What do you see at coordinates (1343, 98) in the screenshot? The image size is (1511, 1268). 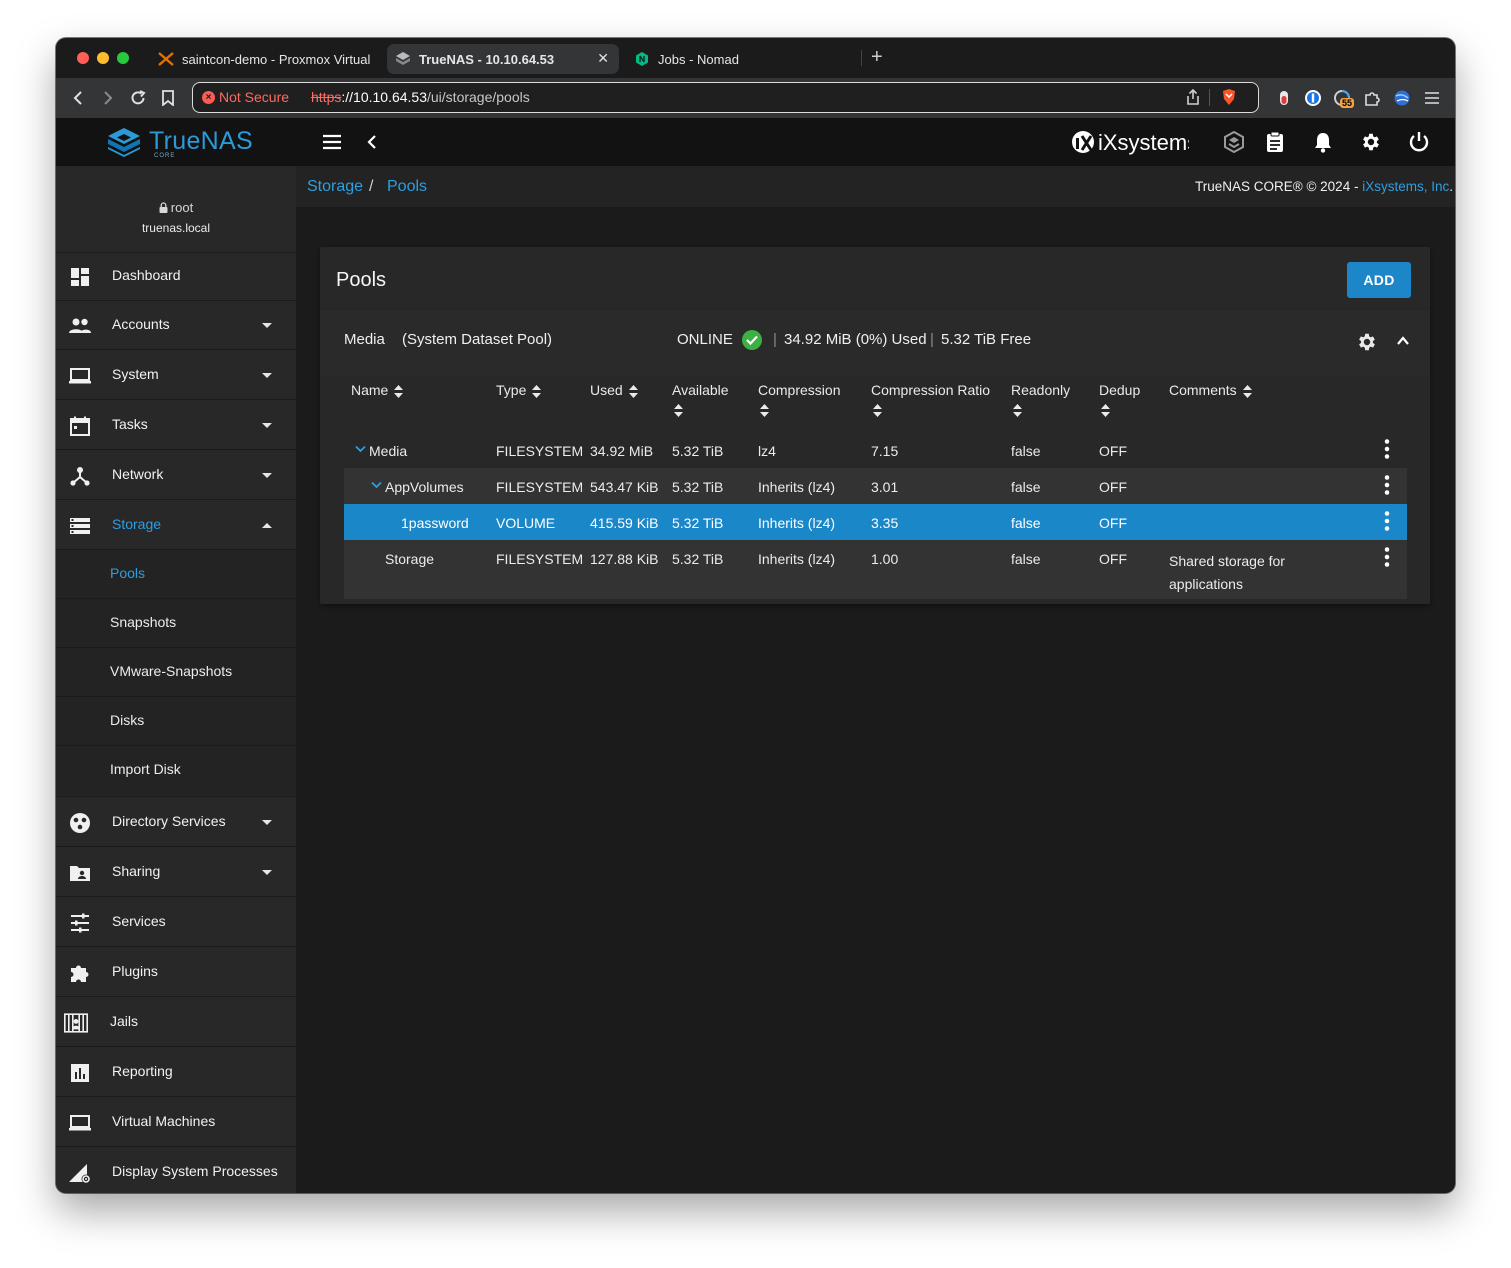 I see `extension-badge-icon: 55` at bounding box center [1343, 98].